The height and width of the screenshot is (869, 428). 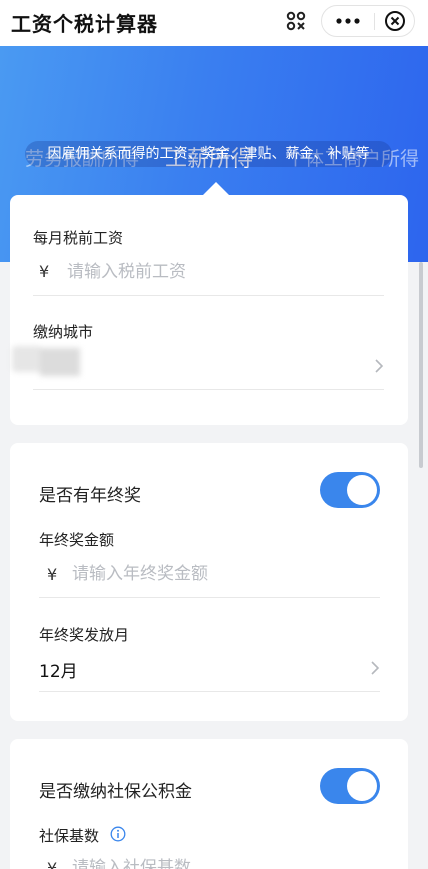 I want to click on social-insurance-card: 是否缴纳社保公积金 社保基数 ¥, so click(x=209, y=804).